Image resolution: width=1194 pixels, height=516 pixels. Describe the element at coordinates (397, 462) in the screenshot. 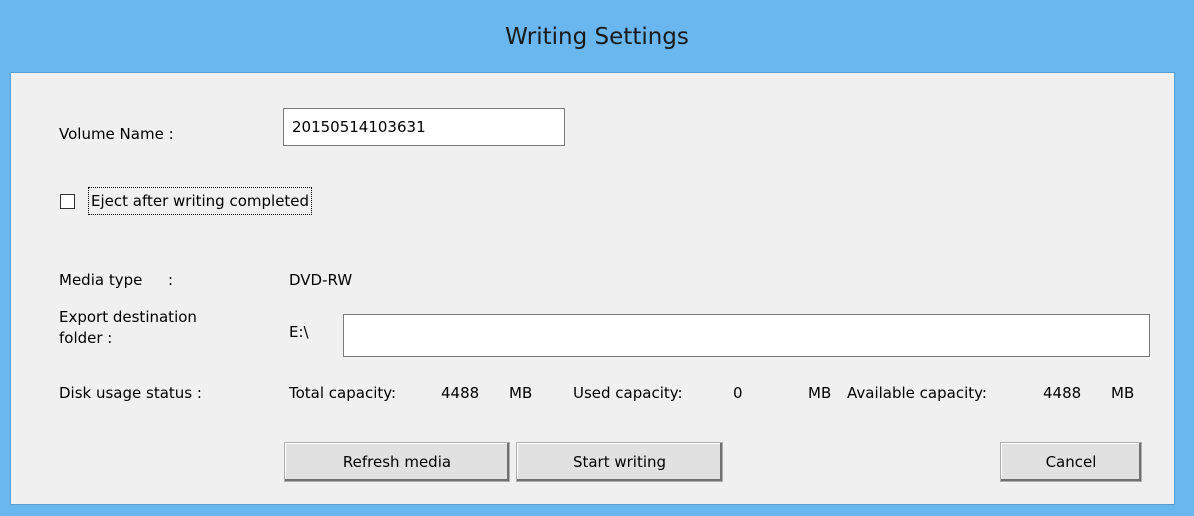

I see `refresh-media-button: Refresh media` at that location.